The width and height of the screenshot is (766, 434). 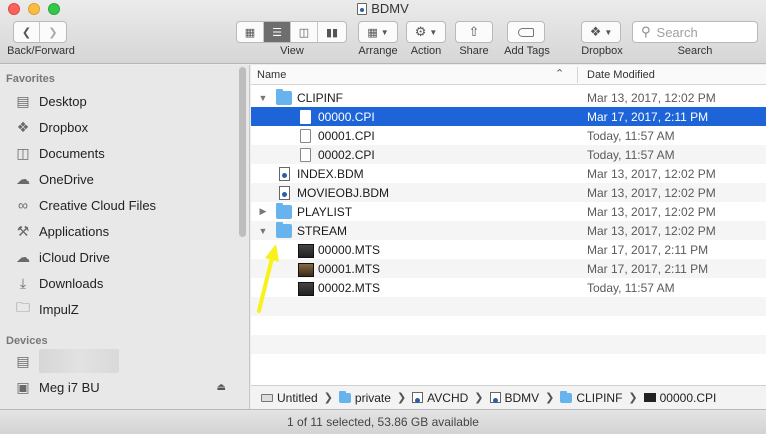 I want to click on drive-icon, so click(x=267, y=397).